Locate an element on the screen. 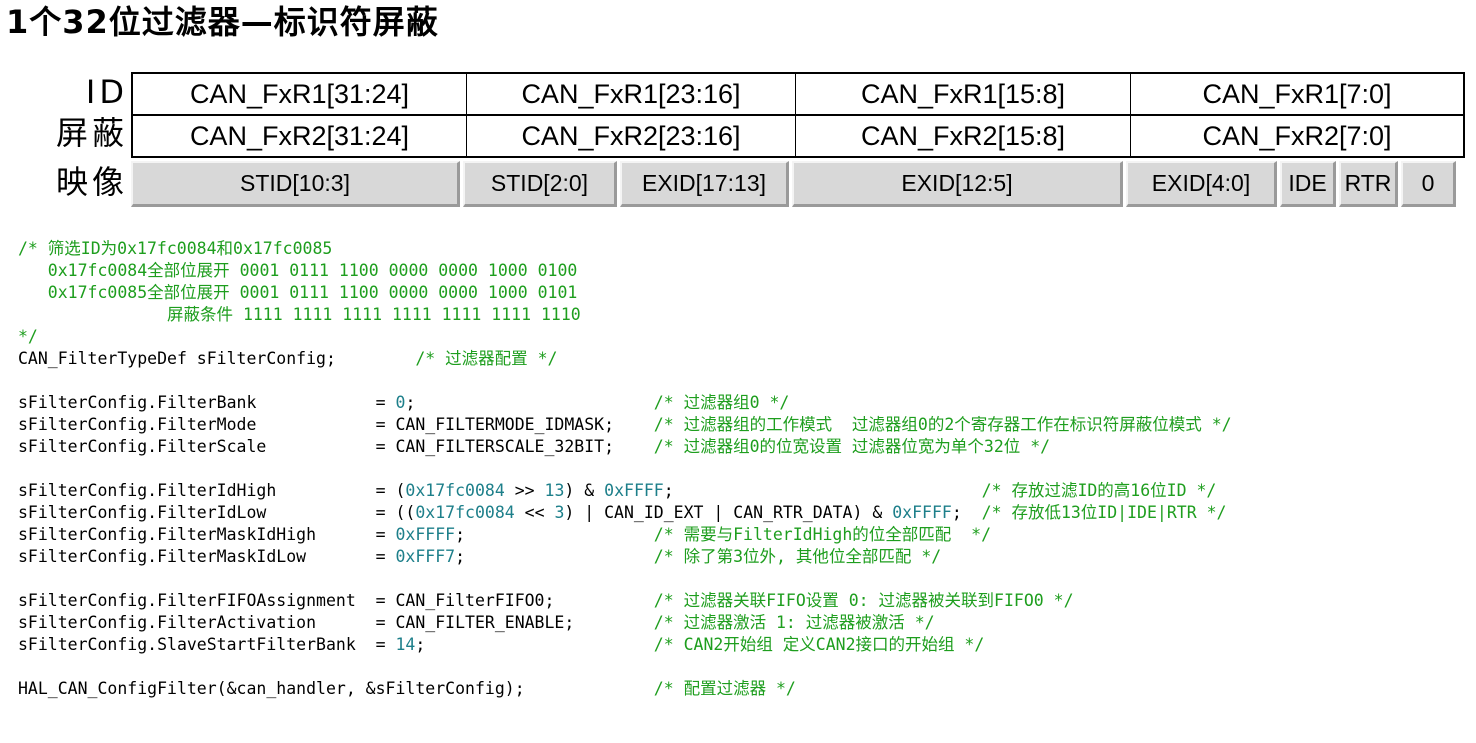  code-comment: /* 过滤器组0的位宽设置 过滤器位宽为单个32位 */ is located at coordinates (852, 446).